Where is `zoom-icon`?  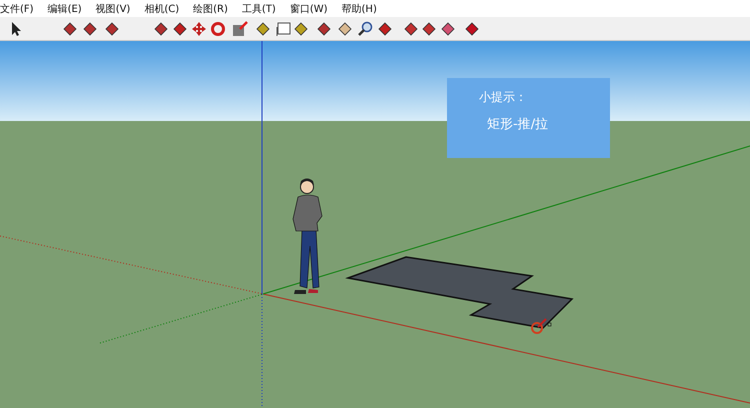 zoom-icon is located at coordinates (365, 29).